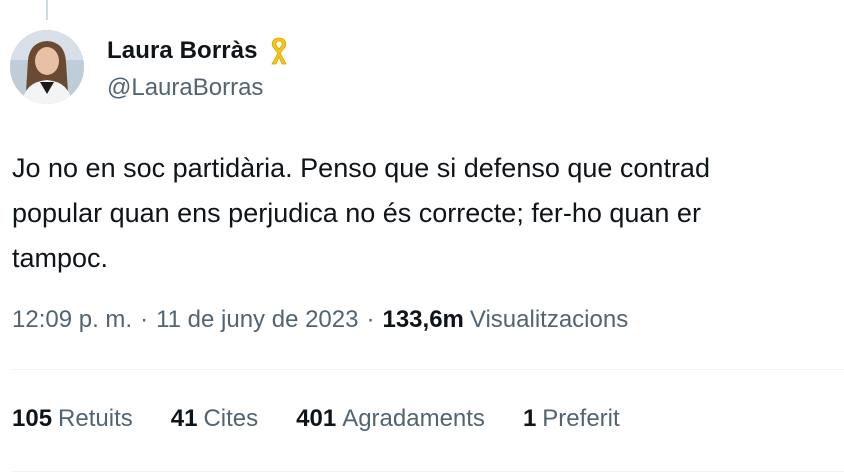 The width and height of the screenshot is (844, 475). I want to click on bookmarks-count: 1, so click(529, 418).